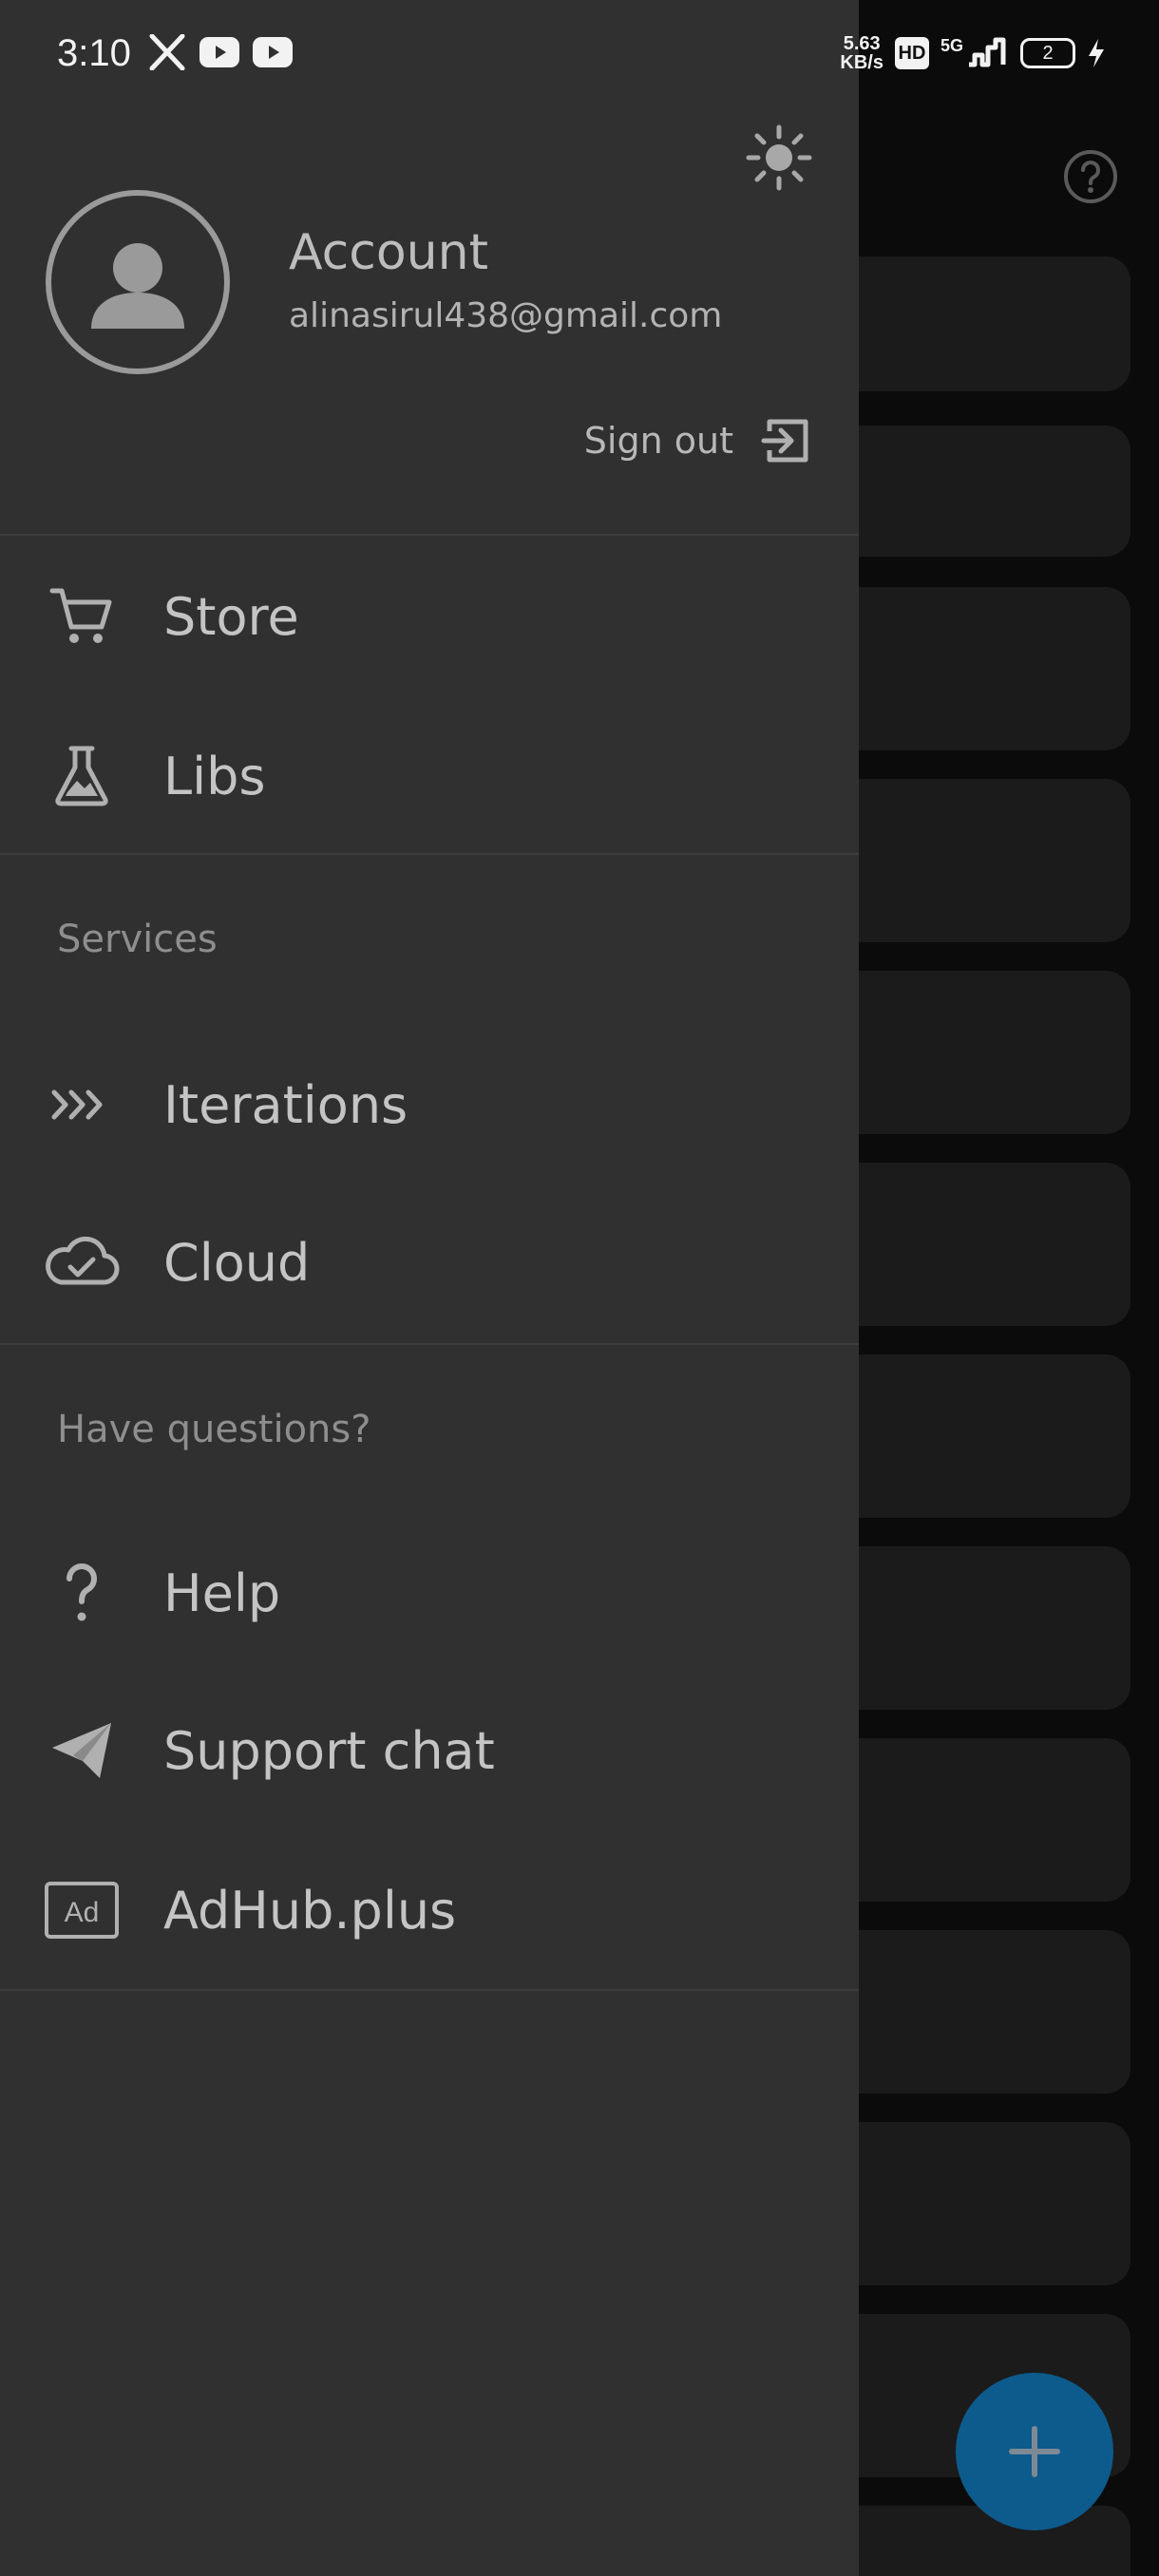  Describe the element at coordinates (214, 776) in the screenshot. I see `menu-item-label: Libs` at that location.